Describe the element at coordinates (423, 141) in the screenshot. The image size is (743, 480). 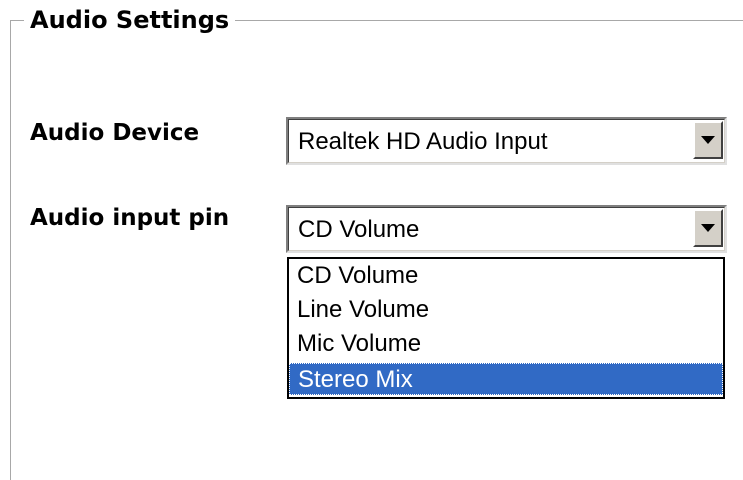
I see `audio-device-value: Realtek HD Audio Input` at that location.